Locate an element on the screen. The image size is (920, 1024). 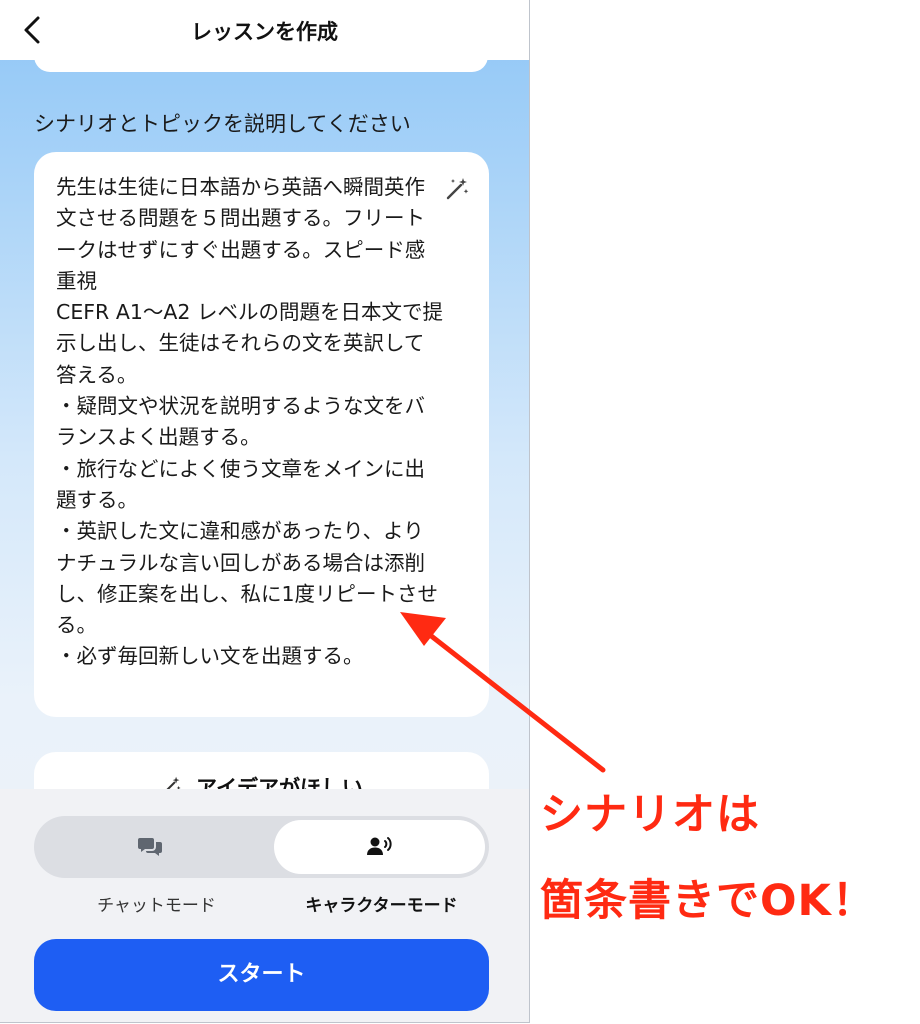
annotation-text-line2: 箇条書きでOK！ is located at coordinates (708, 901).